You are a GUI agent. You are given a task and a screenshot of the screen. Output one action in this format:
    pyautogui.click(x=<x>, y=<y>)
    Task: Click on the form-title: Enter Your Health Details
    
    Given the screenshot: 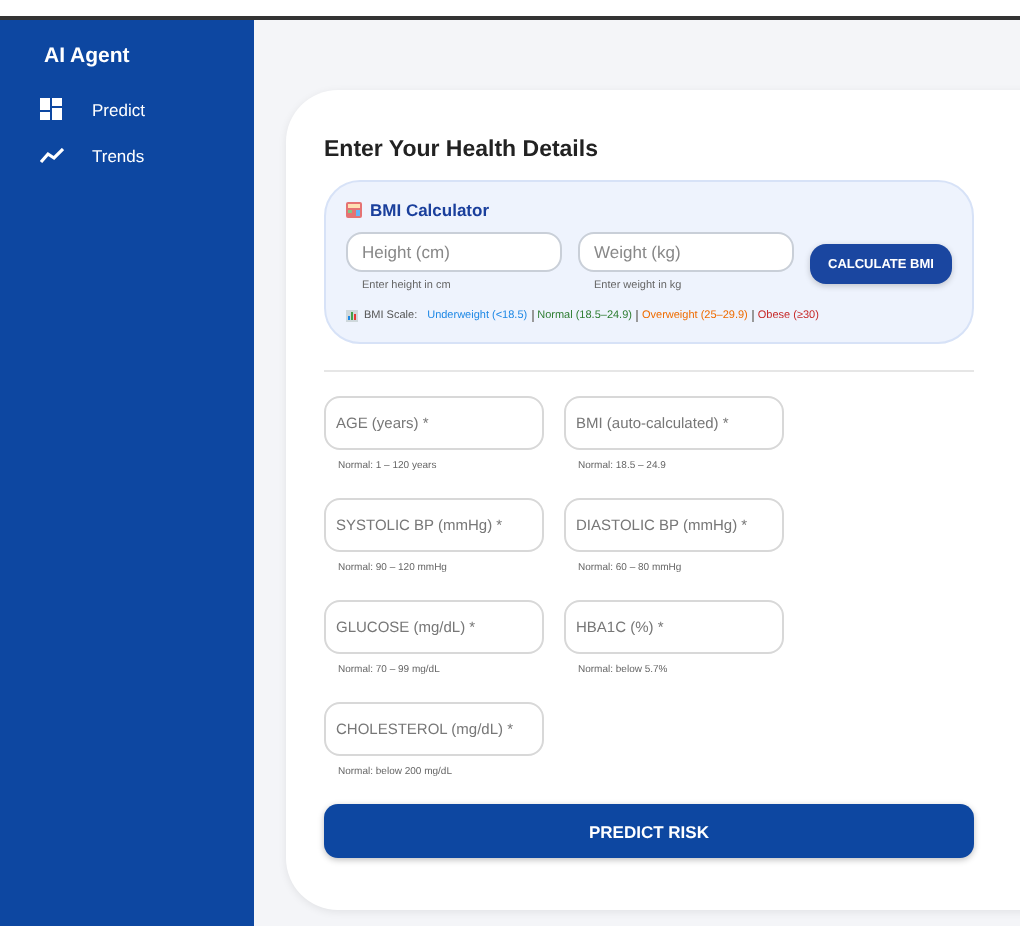 What is the action you would take?
    pyautogui.click(x=461, y=150)
    